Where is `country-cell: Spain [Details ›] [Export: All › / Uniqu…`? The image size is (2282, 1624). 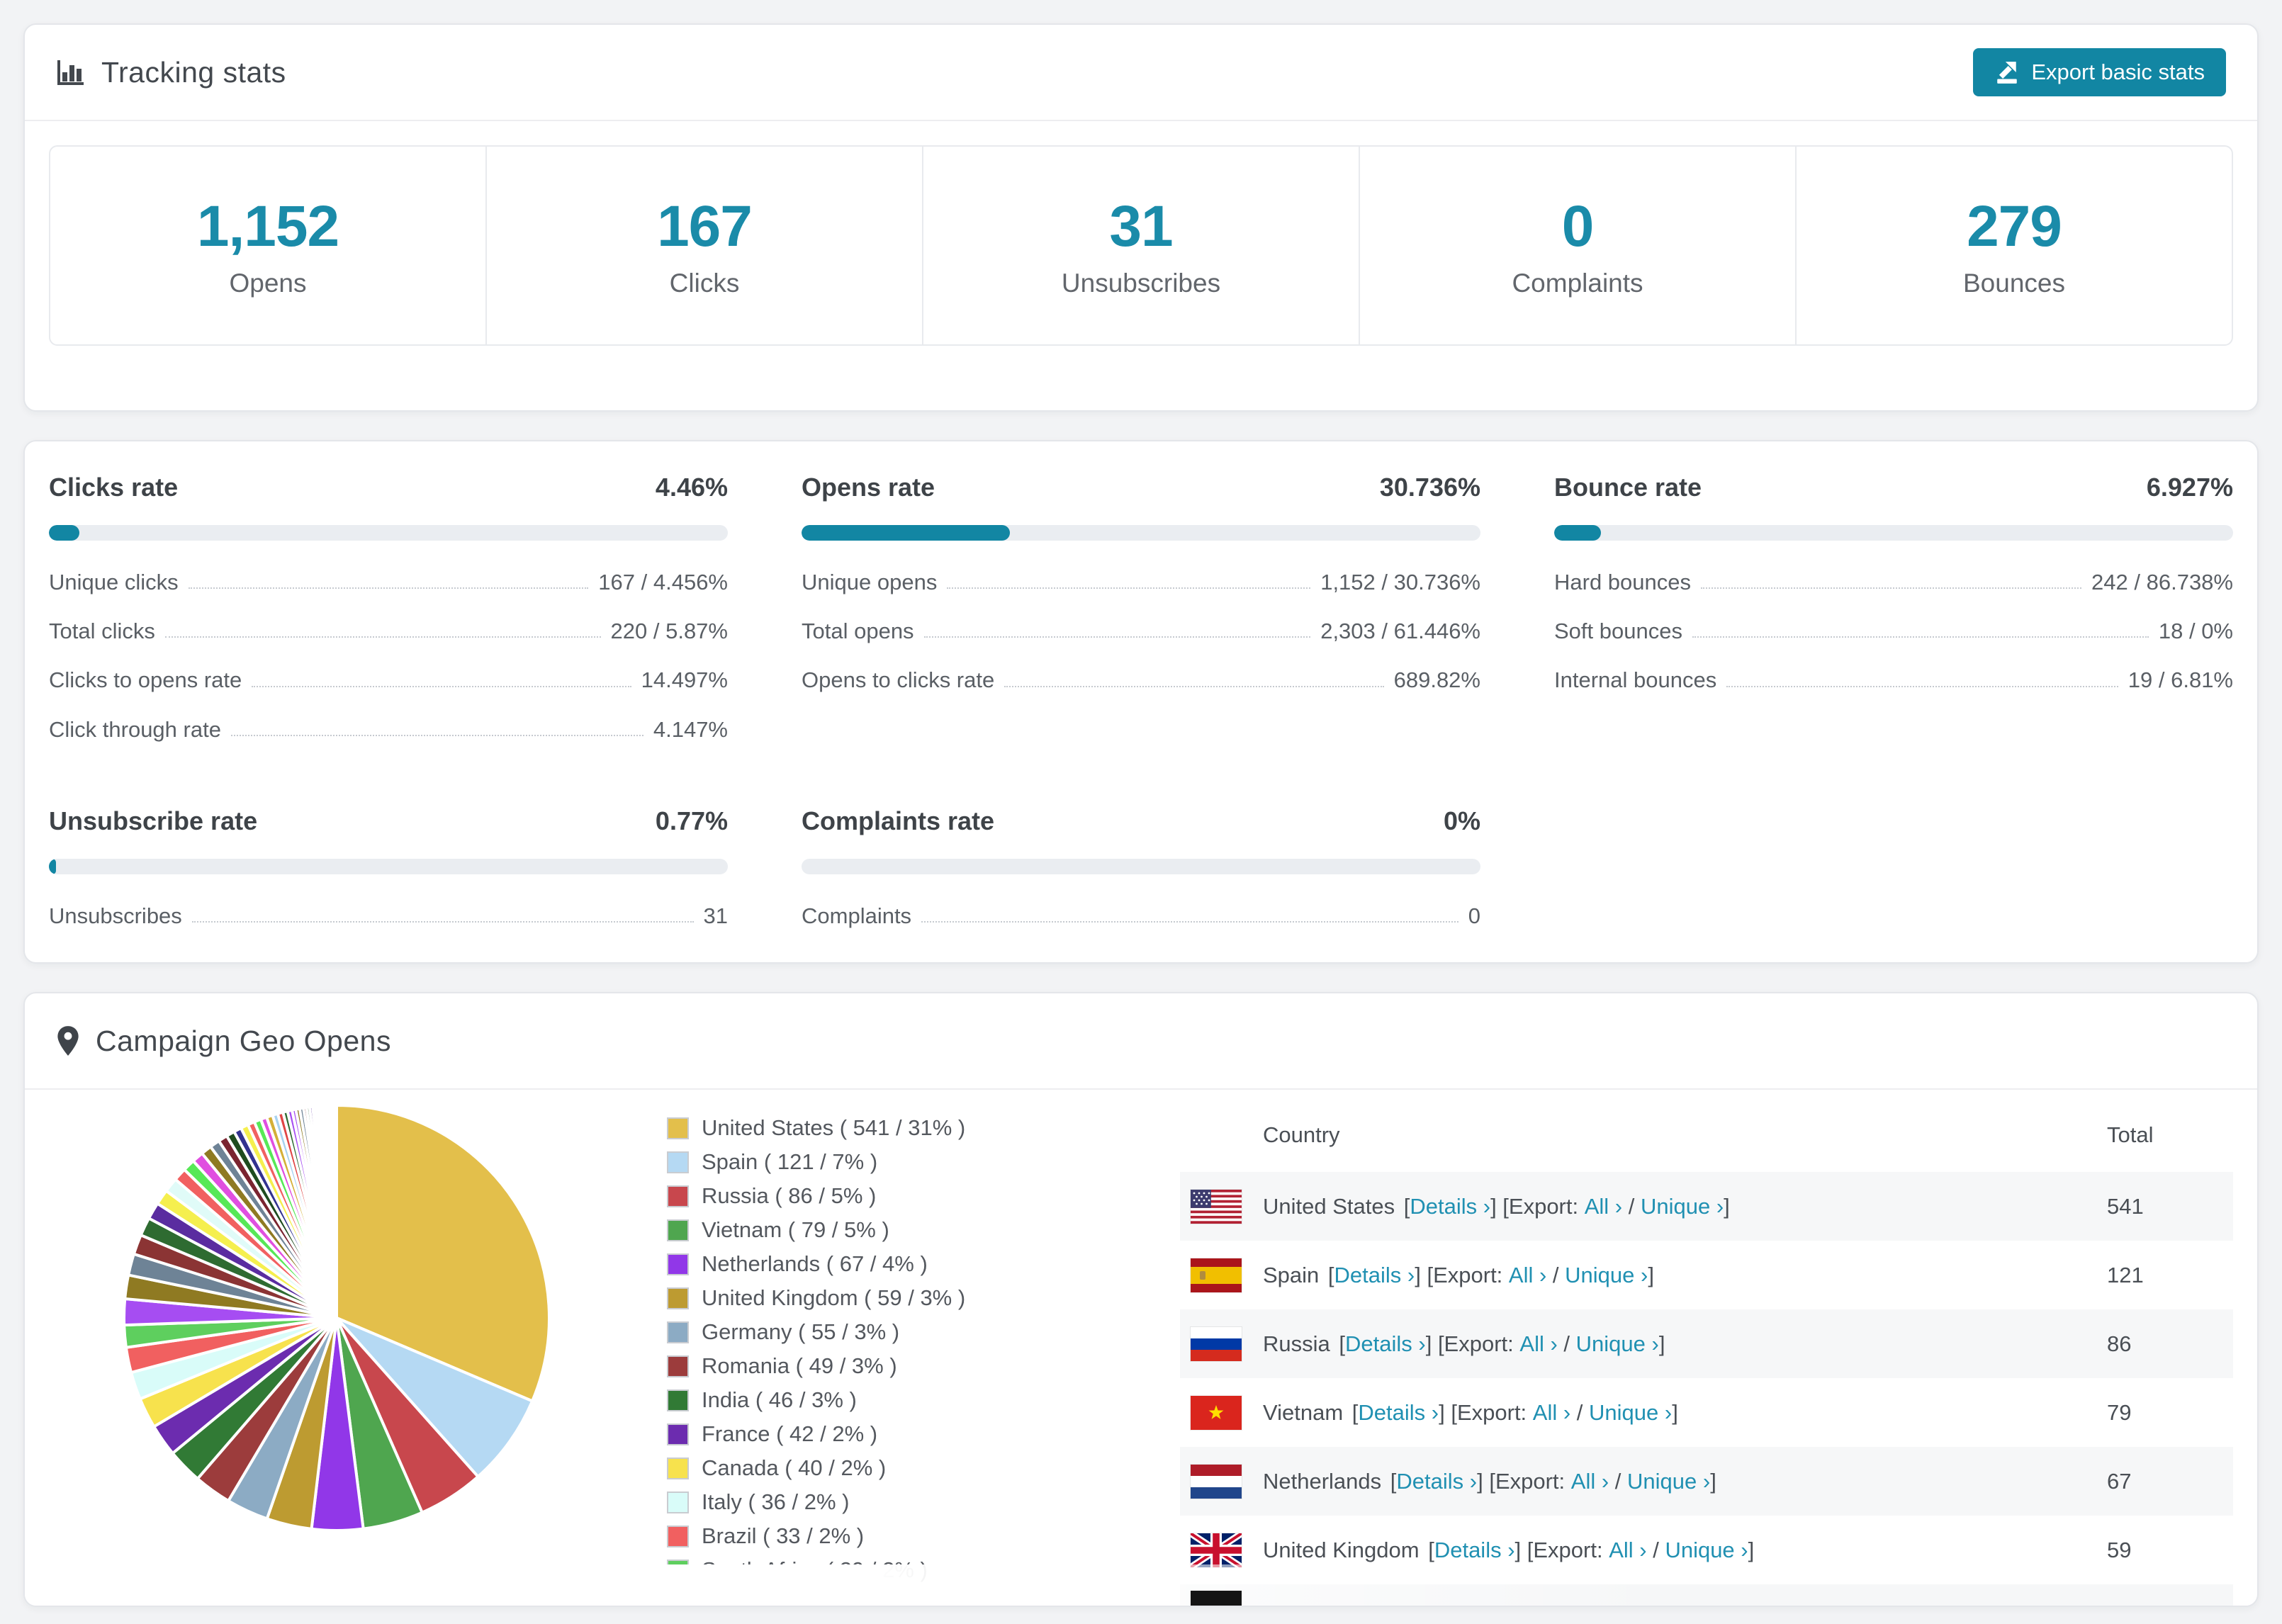 country-cell: Spain [Details ›] [Export: All › / Uniqu… is located at coordinates (1643, 1275).